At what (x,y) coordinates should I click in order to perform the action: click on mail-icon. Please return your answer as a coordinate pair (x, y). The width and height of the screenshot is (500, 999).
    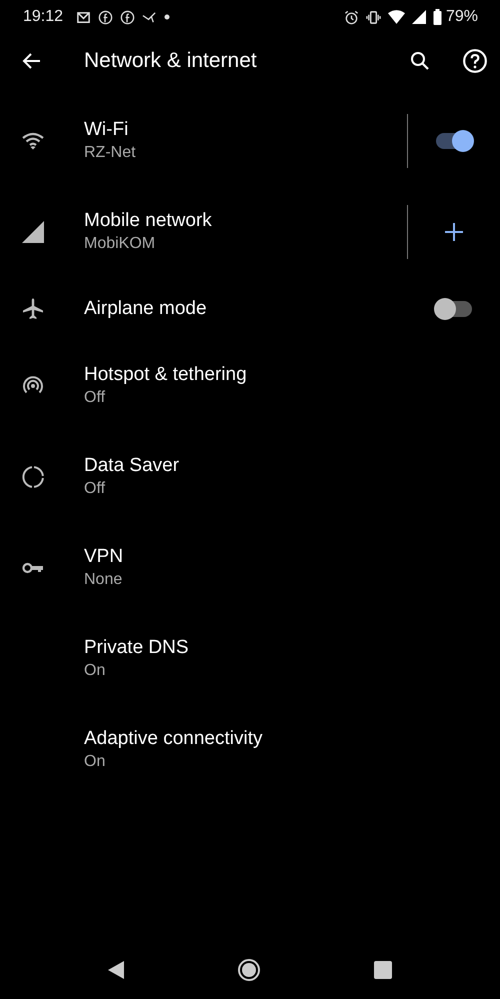
    Looking at the image, I should click on (84, 17).